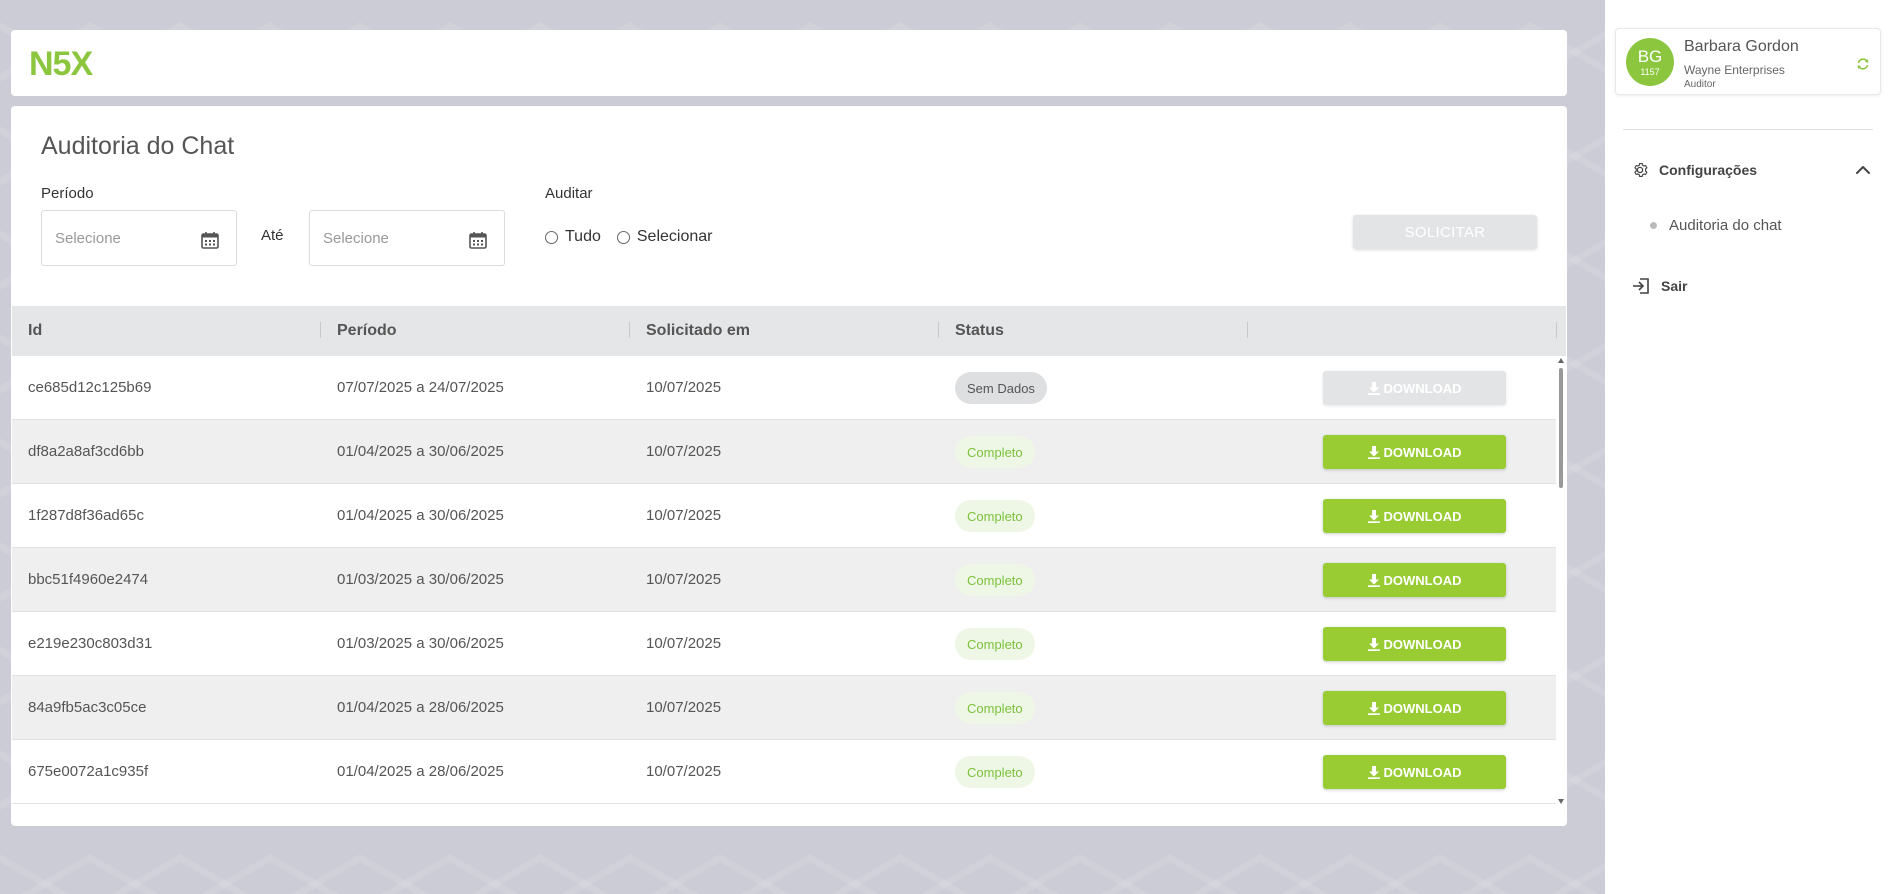 This screenshot has height=894, width=1890. I want to click on column-header-id: Id, so click(35, 331).